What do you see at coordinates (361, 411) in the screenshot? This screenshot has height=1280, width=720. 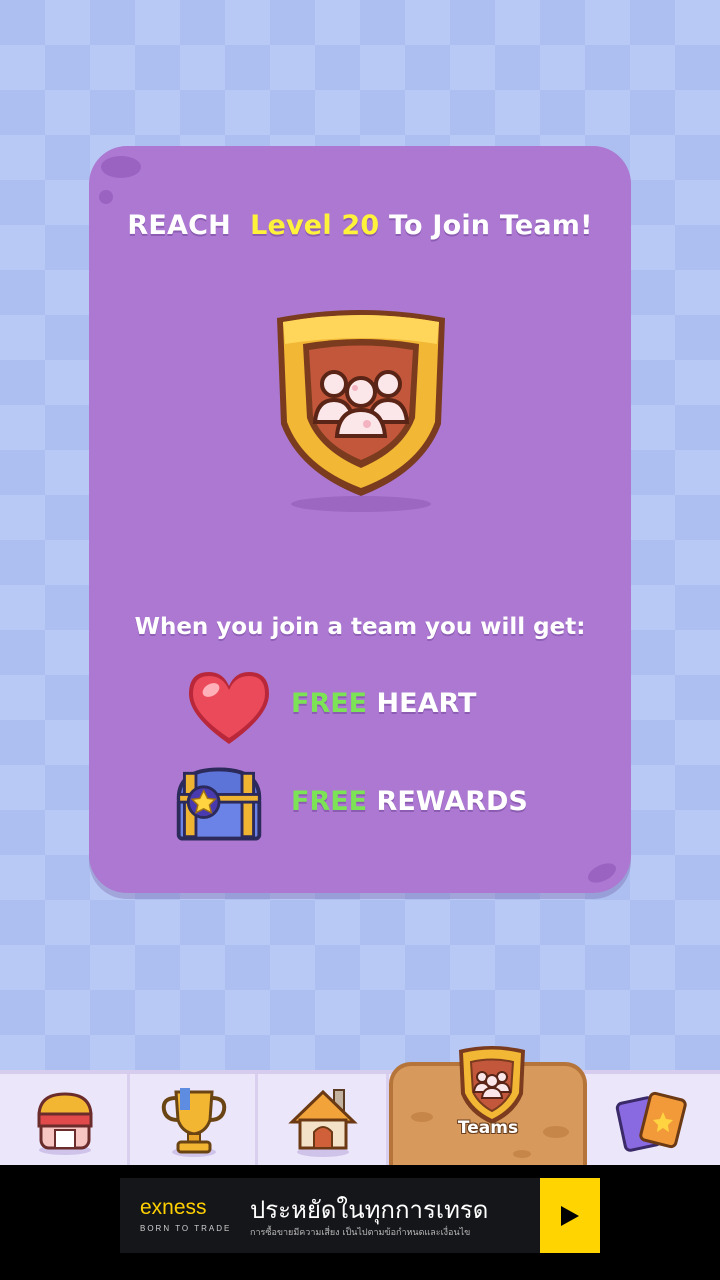 I see `team-shield-icon` at bounding box center [361, 411].